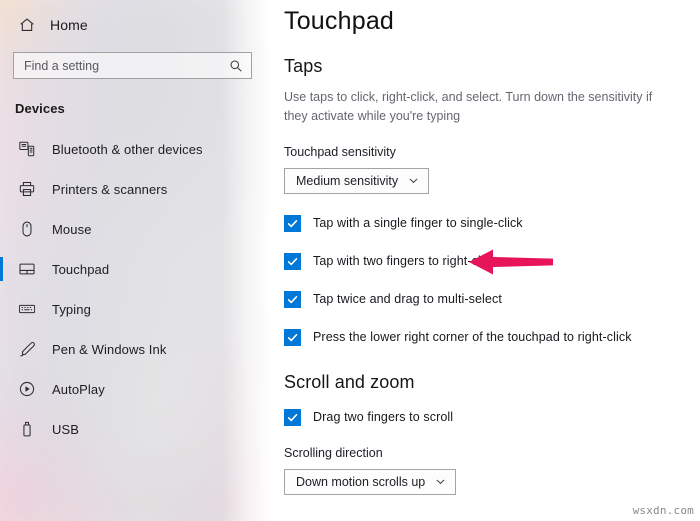 The height and width of the screenshot is (521, 700). Describe the element at coordinates (407, 299) in the screenshot. I see `checkbox-label: Tap twice and drag to multi-select` at that location.